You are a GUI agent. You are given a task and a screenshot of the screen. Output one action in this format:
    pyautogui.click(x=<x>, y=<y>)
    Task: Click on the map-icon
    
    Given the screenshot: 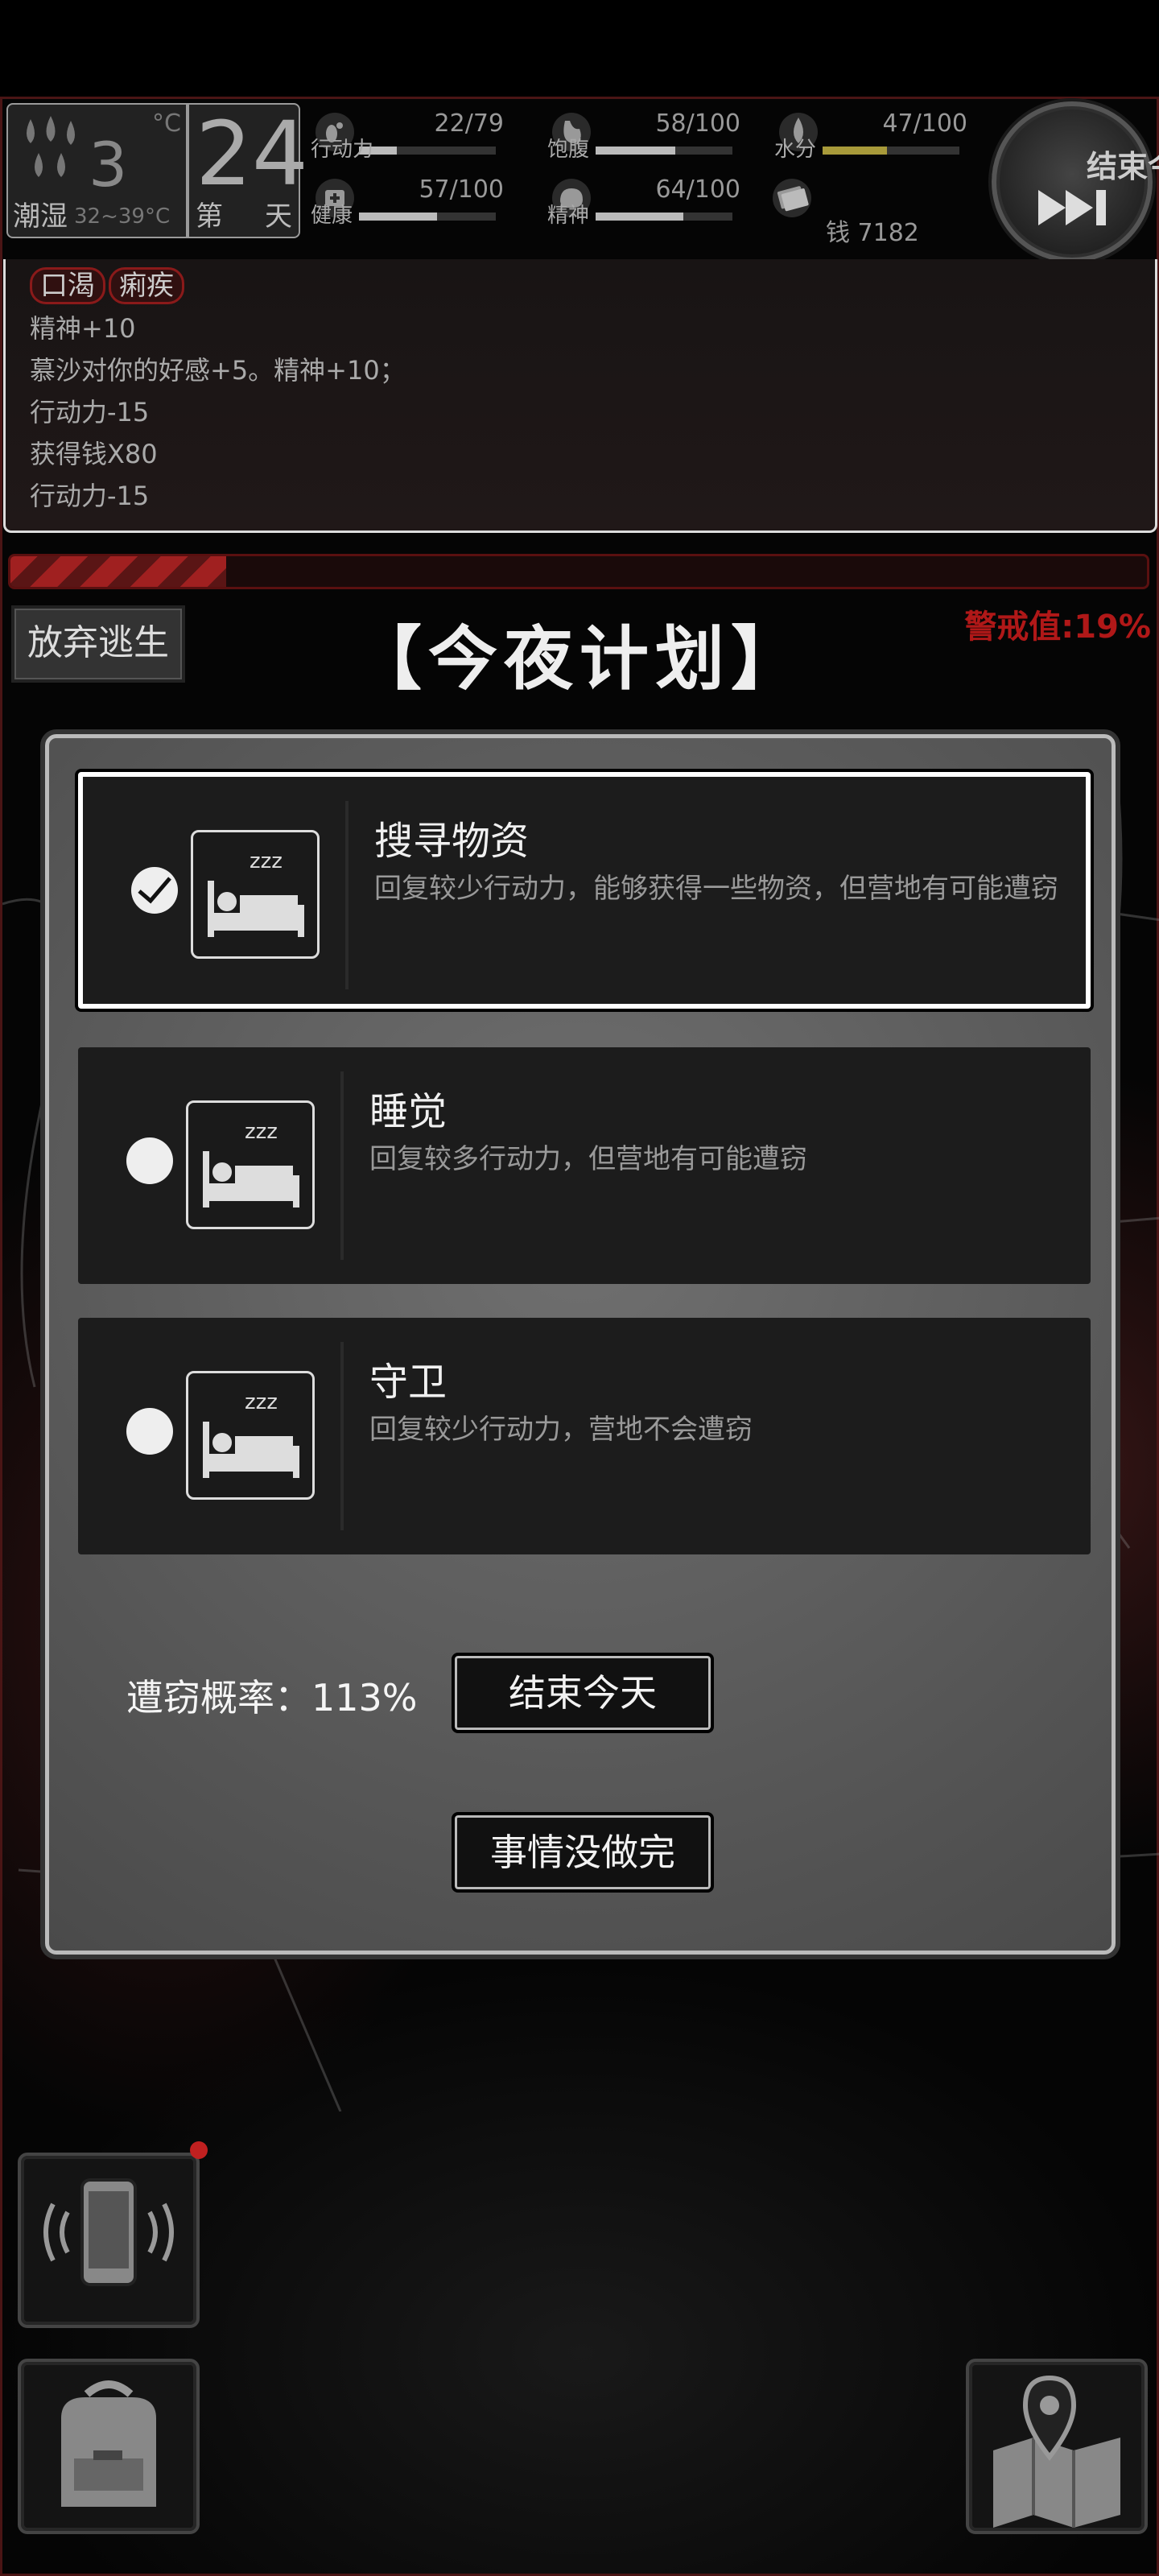 What is the action you would take?
    pyautogui.click(x=1056, y=2451)
    